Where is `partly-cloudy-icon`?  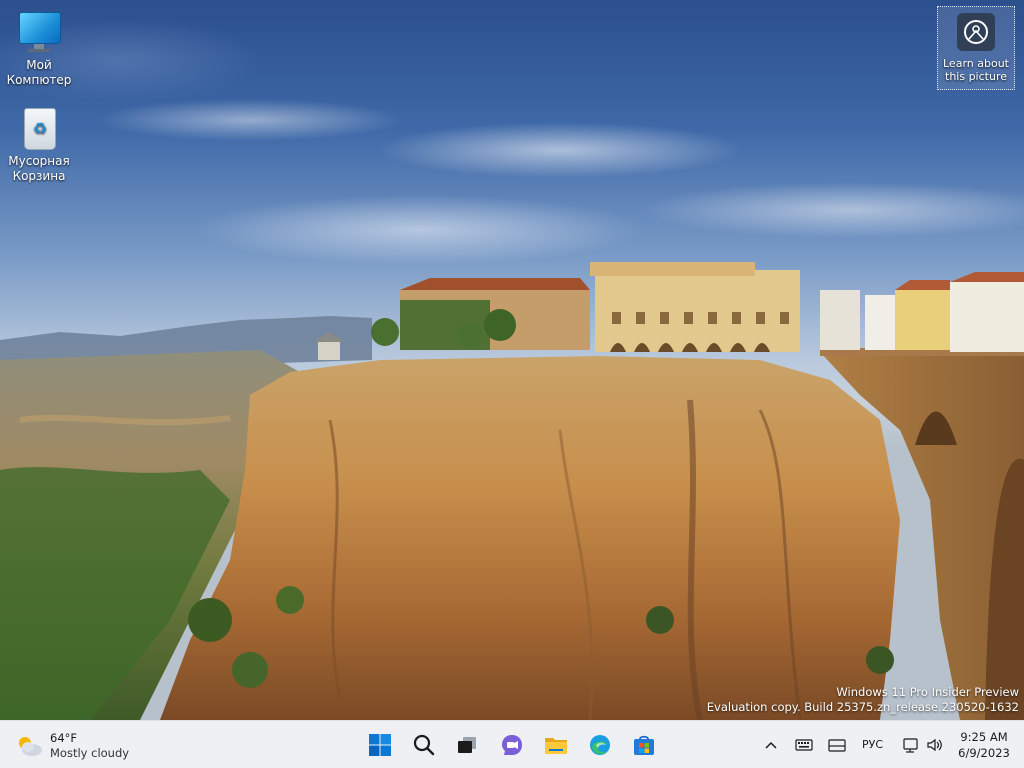 partly-cloudy-icon is located at coordinates (30, 746).